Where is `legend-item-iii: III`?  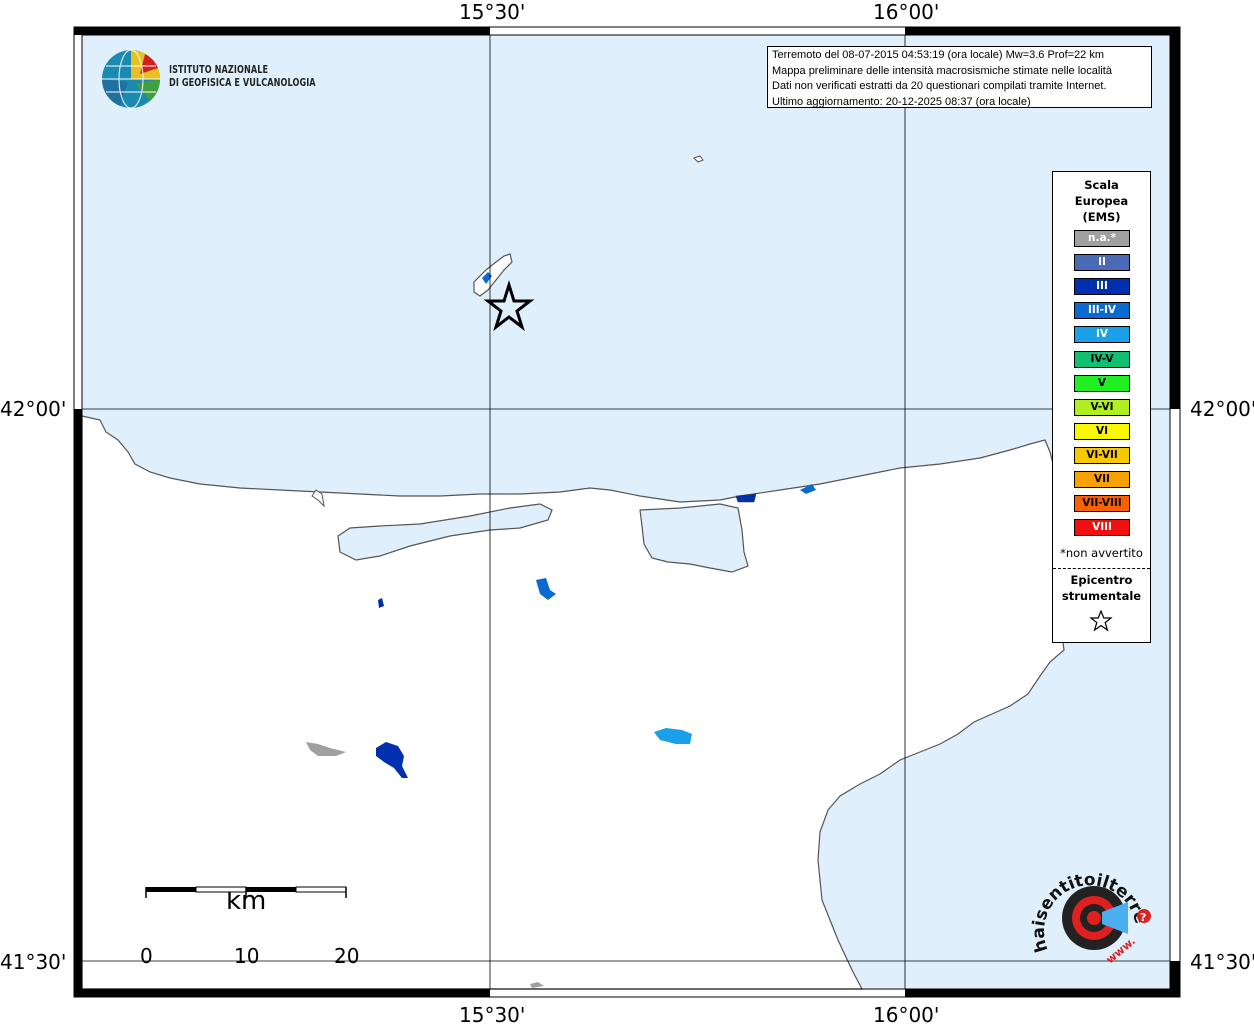
legend-item-iii: III is located at coordinates (1102, 287).